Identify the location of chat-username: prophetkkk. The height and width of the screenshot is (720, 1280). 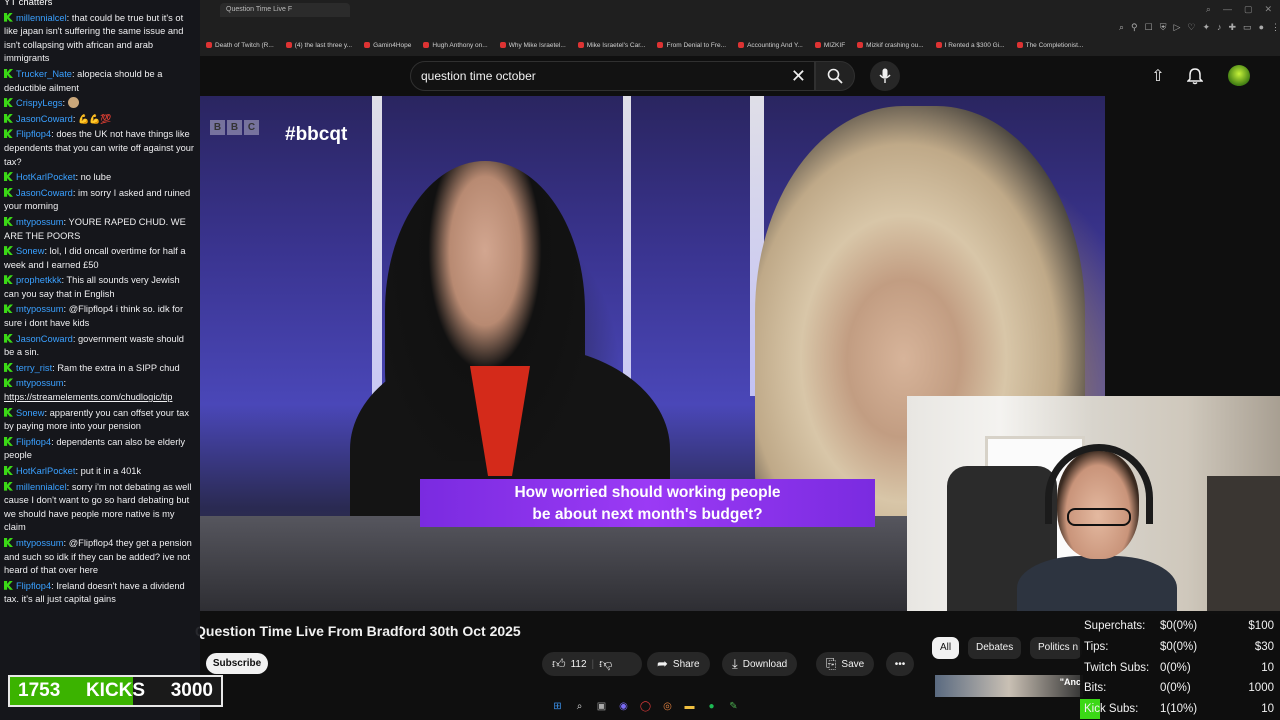
(38, 280).